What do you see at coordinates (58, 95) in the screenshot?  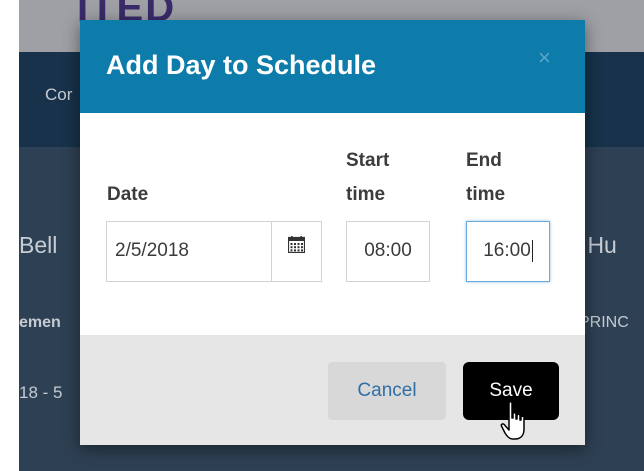 I see `nav-item: Cor` at bounding box center [58, 95].